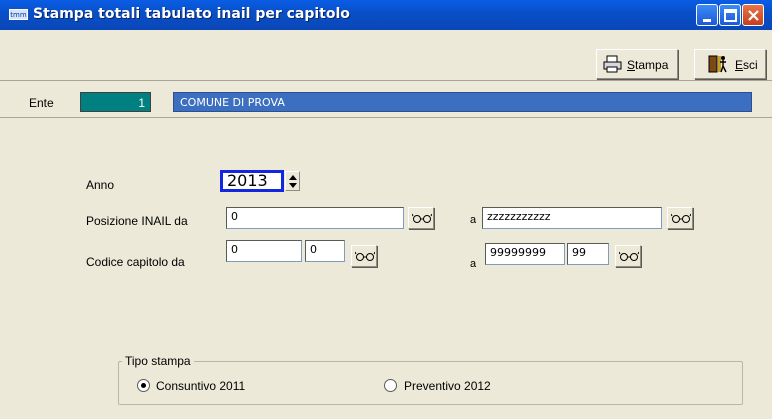 This screenshot has height=419, width=772. Describe the element at coordinates (746, 65) in the screenshot. I see `esci-label: Esci` at that location.